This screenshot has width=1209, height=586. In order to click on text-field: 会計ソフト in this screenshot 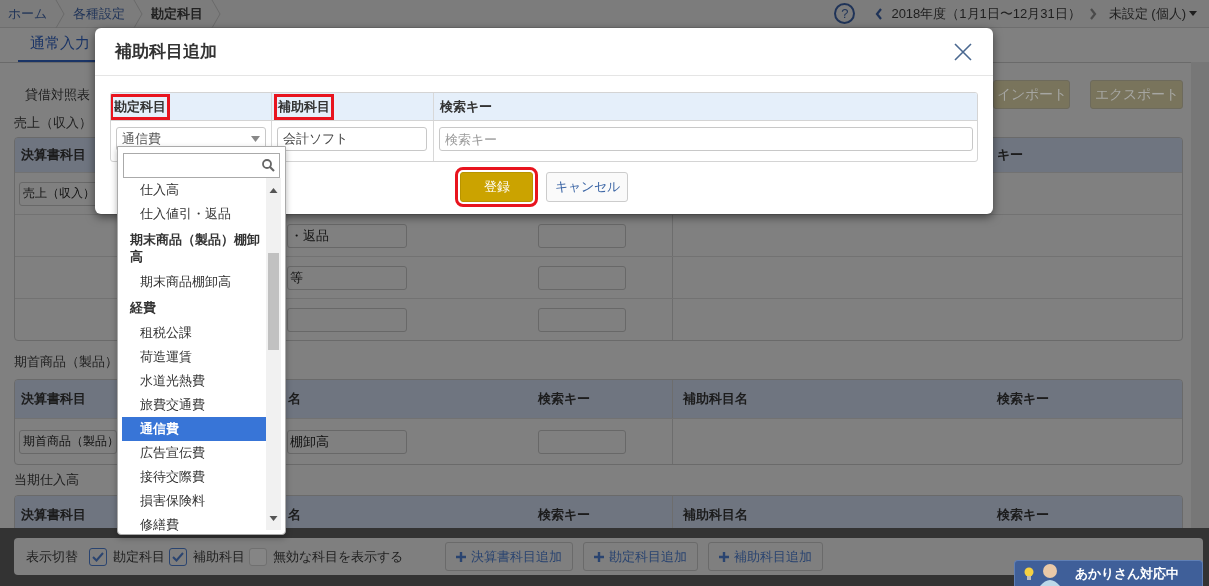, I will do `click(352, 139)`.